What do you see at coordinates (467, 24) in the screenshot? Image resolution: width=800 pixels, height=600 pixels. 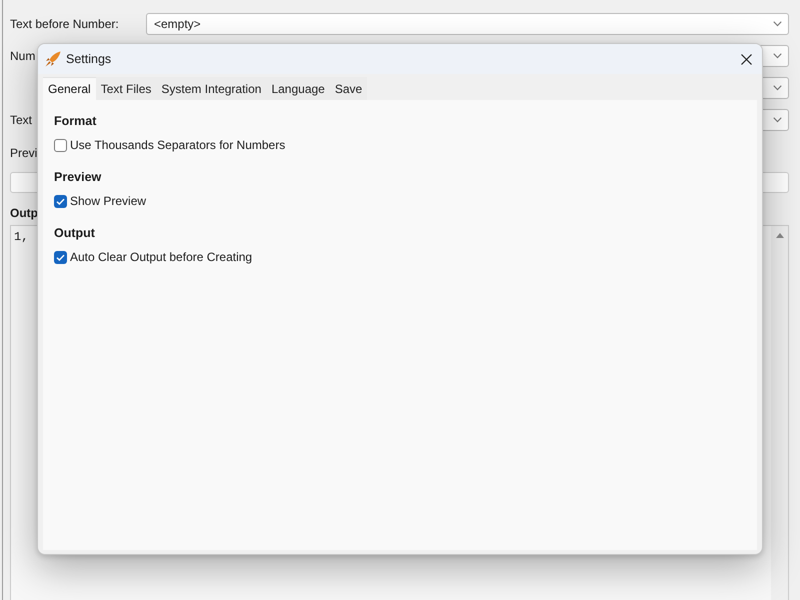 I see `combo-box: <empty>` at bounding box center [467, 24].